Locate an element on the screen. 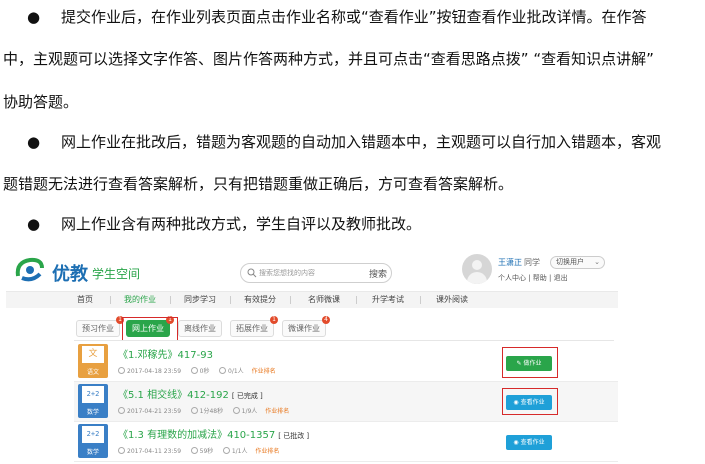 This screenshot has width=705, height=464. search-icon is located at coordinates (252, 273).